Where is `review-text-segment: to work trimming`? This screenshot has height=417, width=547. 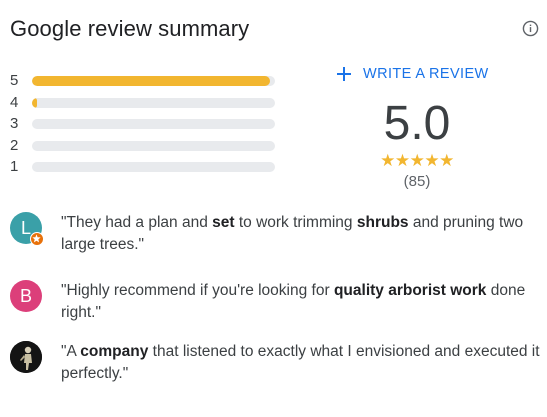
review-text-segment: to work trimming is located at coordinates (295, 222).